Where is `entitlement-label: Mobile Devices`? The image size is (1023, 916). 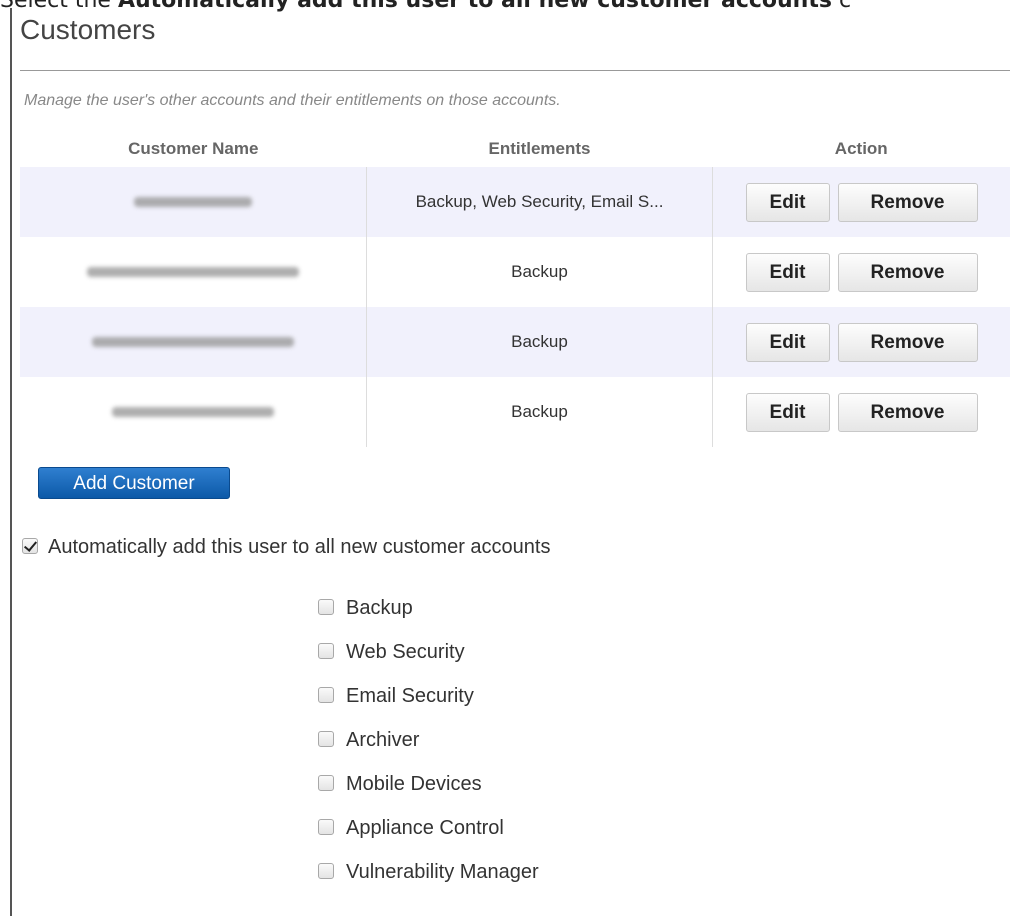
entitlement-label: Mobile Devices is located at coordinates (414, 784).